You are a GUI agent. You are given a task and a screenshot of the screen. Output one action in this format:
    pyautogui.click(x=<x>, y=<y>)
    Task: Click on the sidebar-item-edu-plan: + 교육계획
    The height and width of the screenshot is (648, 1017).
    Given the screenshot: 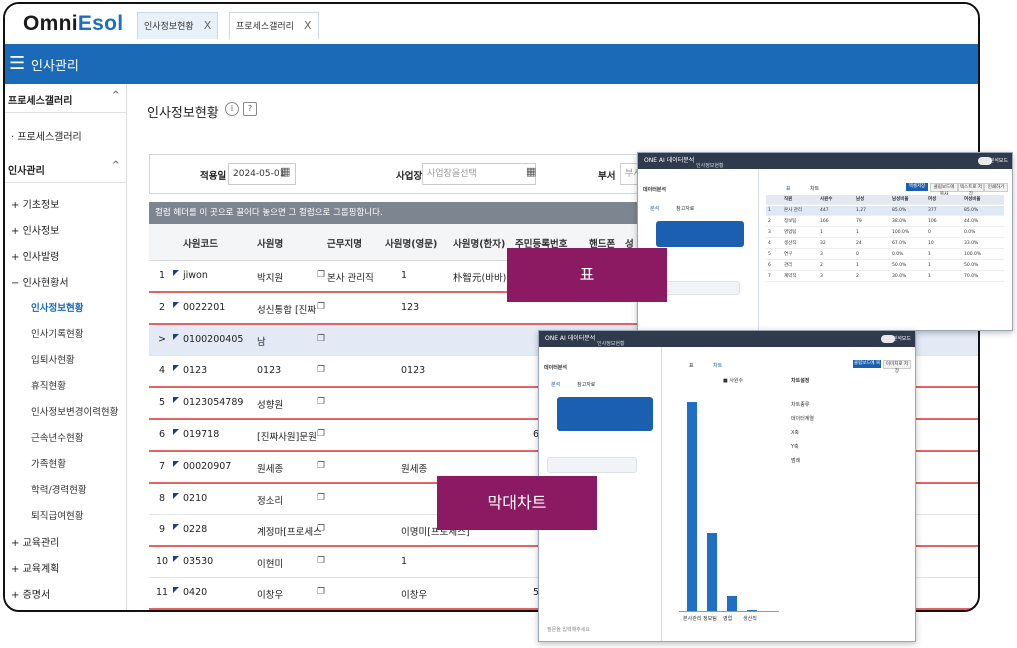 What is the action you would take?
    pyautogui.click(x=35, y=567)
    